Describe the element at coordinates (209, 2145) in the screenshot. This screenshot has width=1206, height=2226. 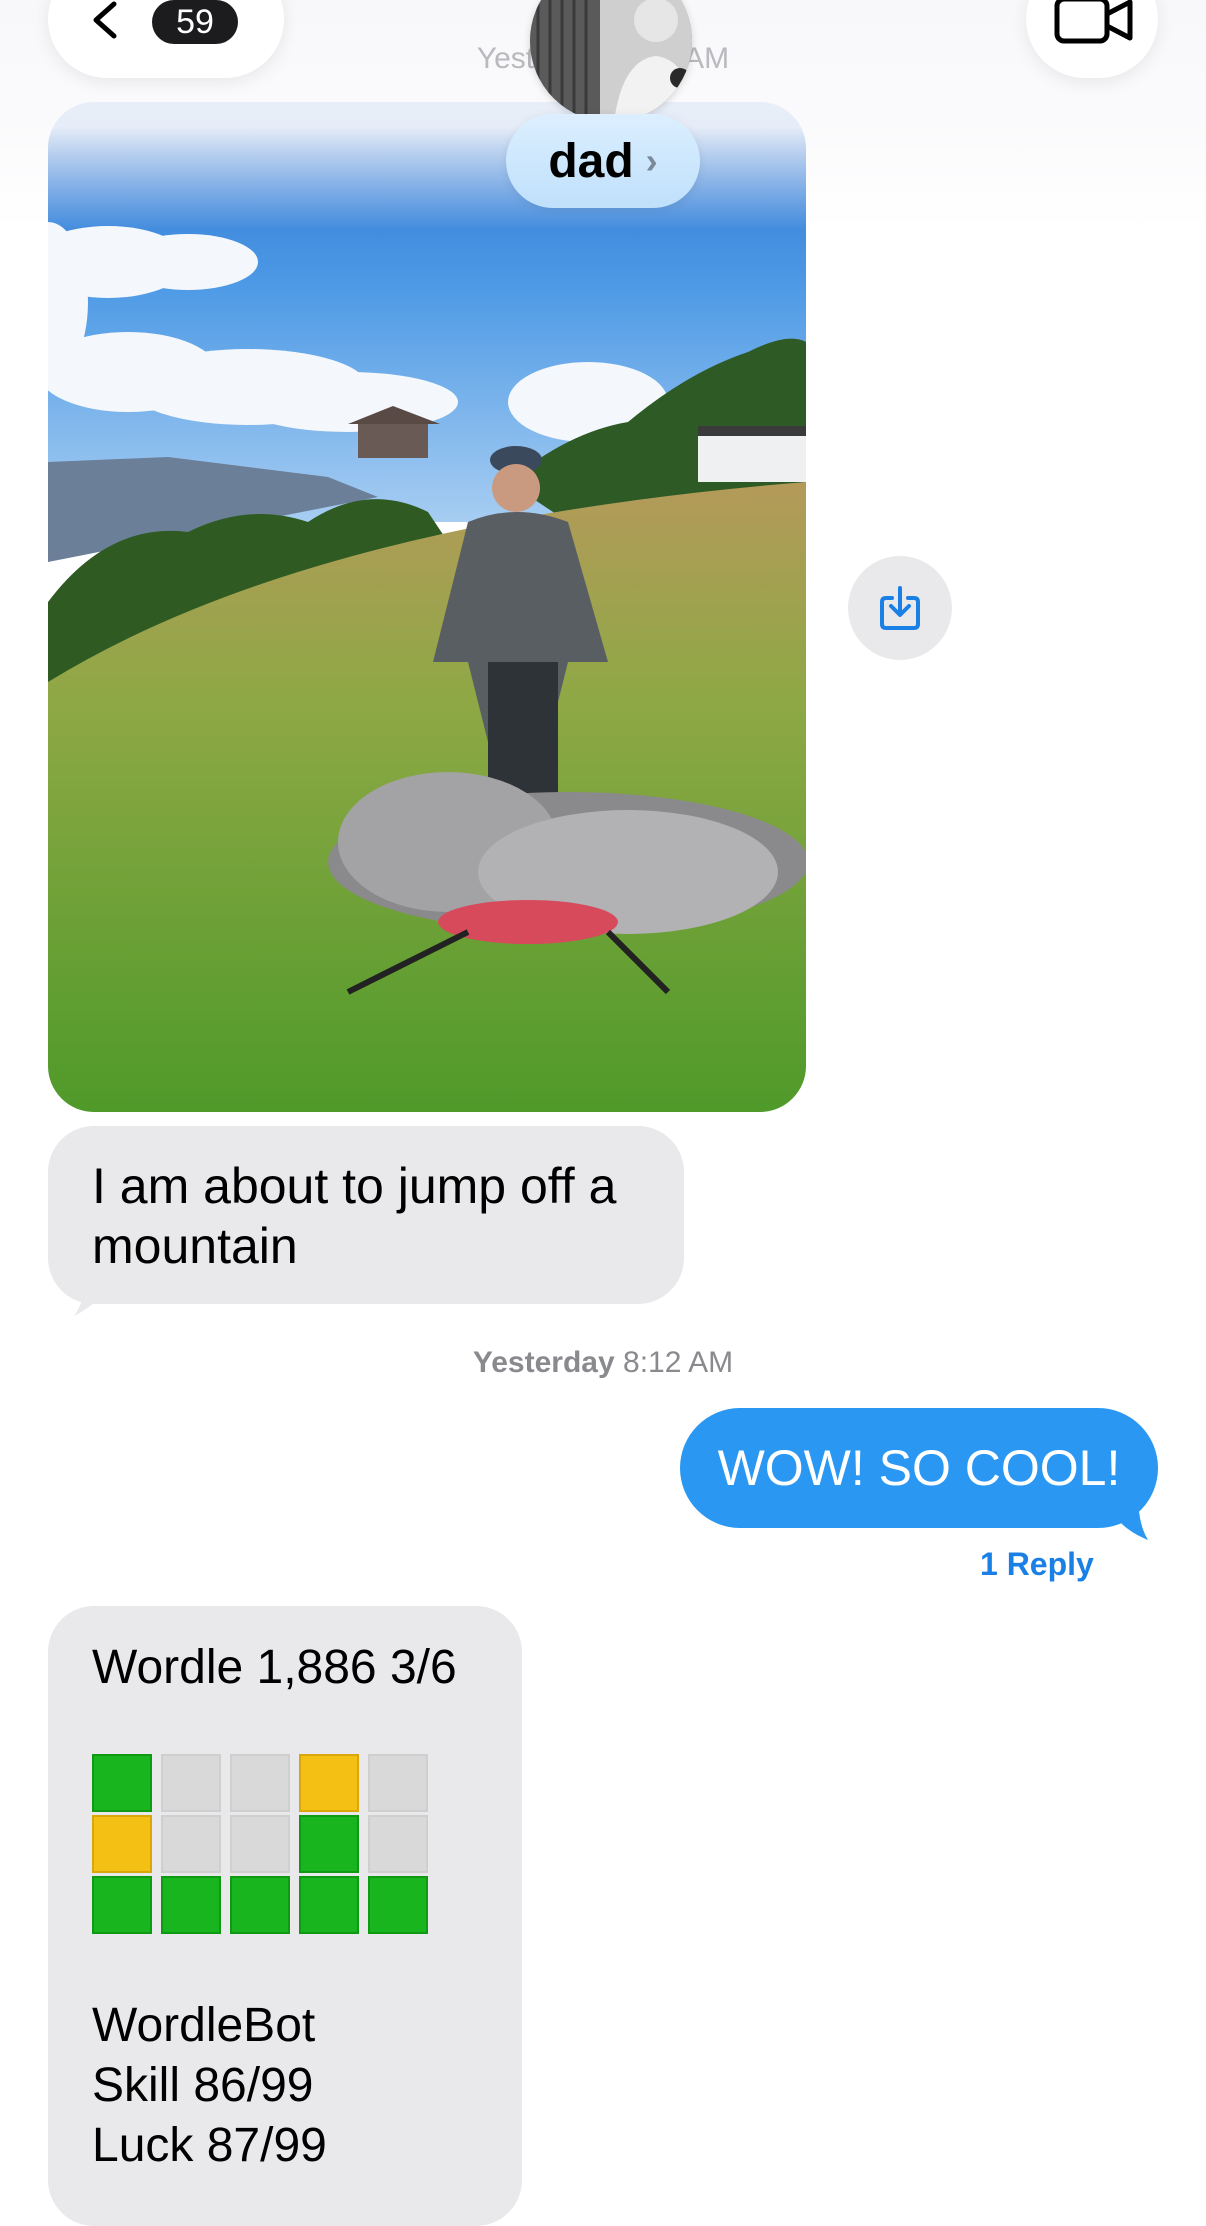
I see `wordlebot-luck: Luck 87/99` at that location.